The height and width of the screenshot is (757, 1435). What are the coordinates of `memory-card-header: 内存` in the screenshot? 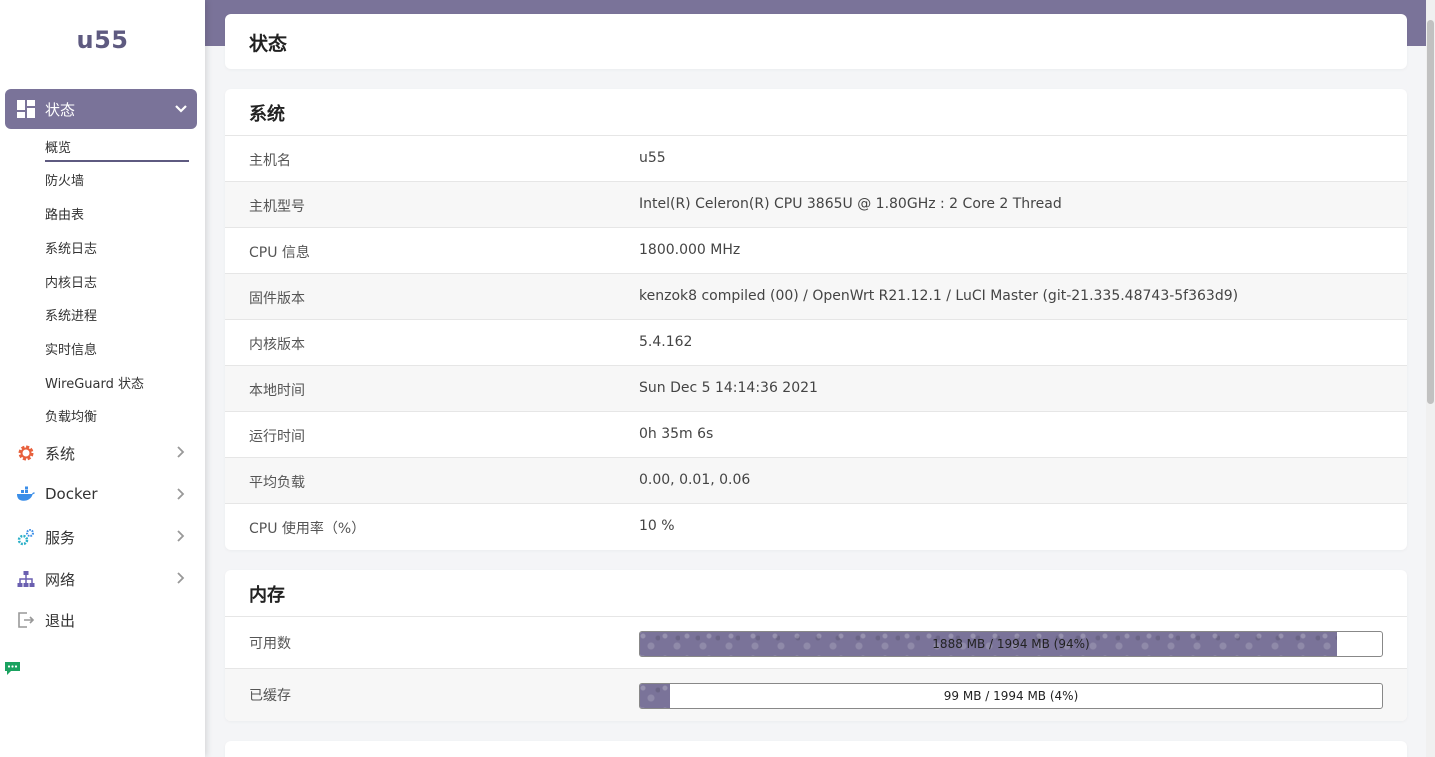 It's located at (816, 593).